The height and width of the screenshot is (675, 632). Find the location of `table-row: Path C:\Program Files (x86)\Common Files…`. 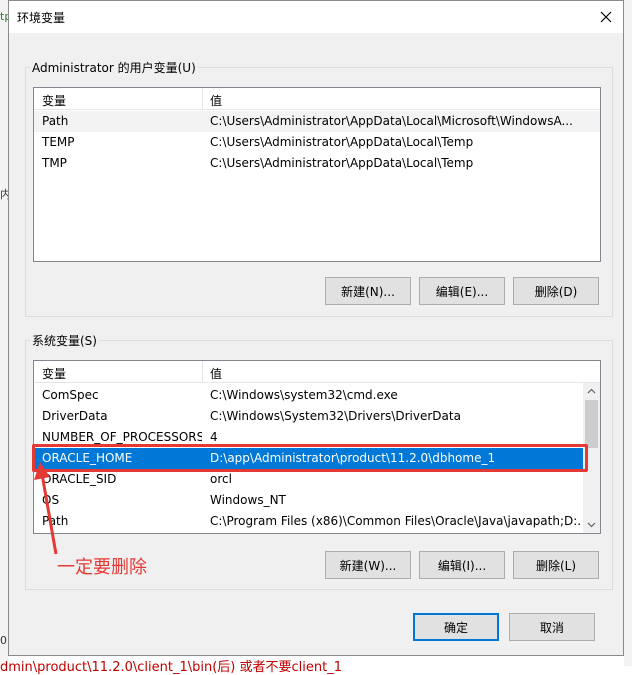

table-row: Path C:\Program Files (x86)\Common Files… is located at coordinates (317, 521).